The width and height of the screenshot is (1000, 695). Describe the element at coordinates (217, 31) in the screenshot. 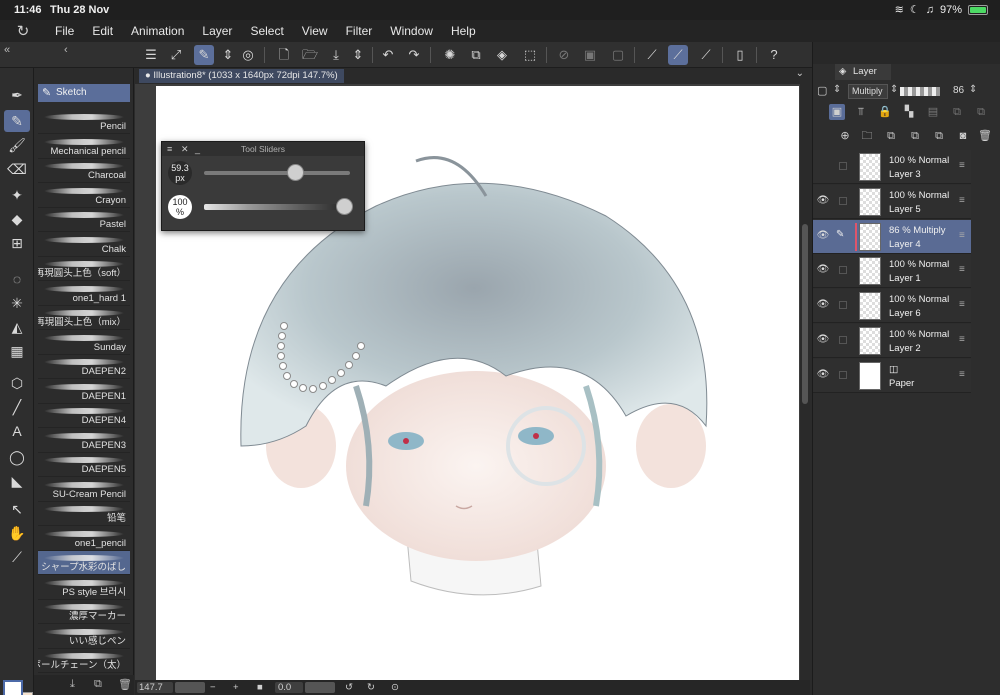

I see `menu-layer: Layer` at that location.